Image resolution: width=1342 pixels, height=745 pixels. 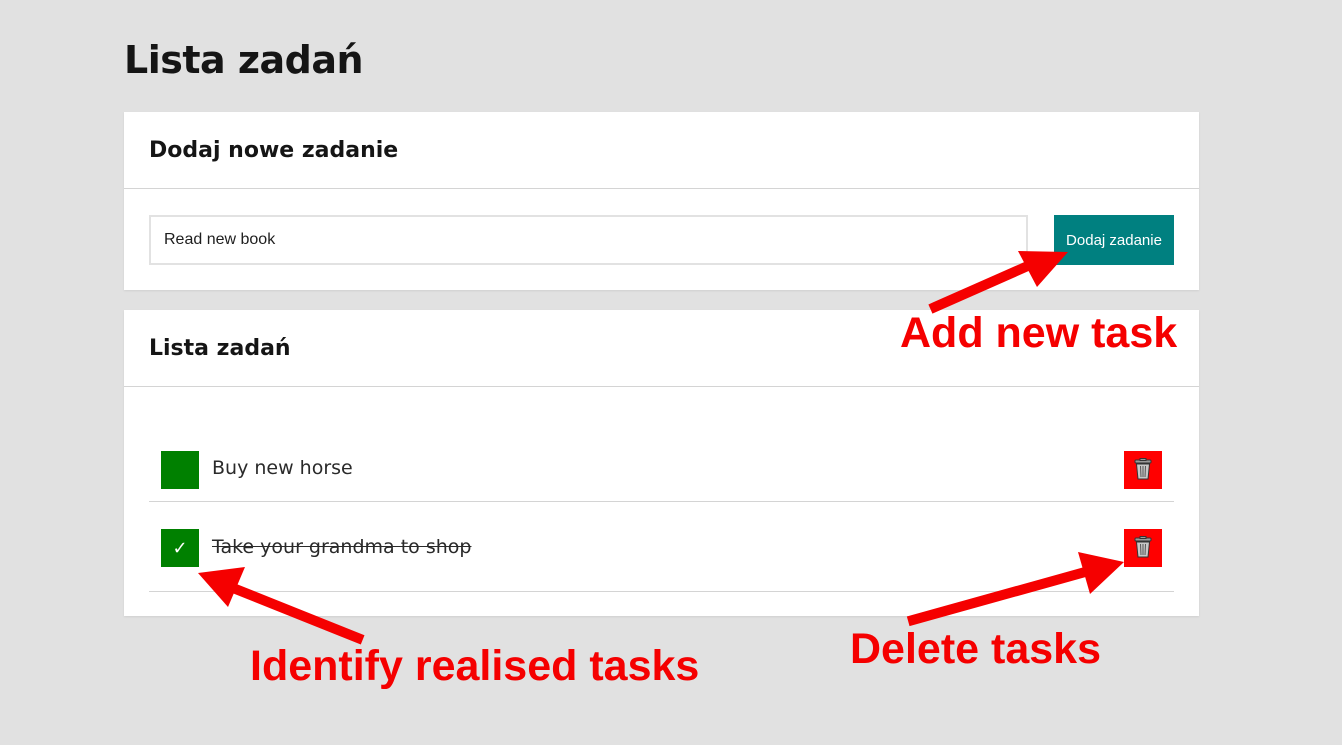 I want to click on page-title: Lista zadań, so click(x=244, y=60).